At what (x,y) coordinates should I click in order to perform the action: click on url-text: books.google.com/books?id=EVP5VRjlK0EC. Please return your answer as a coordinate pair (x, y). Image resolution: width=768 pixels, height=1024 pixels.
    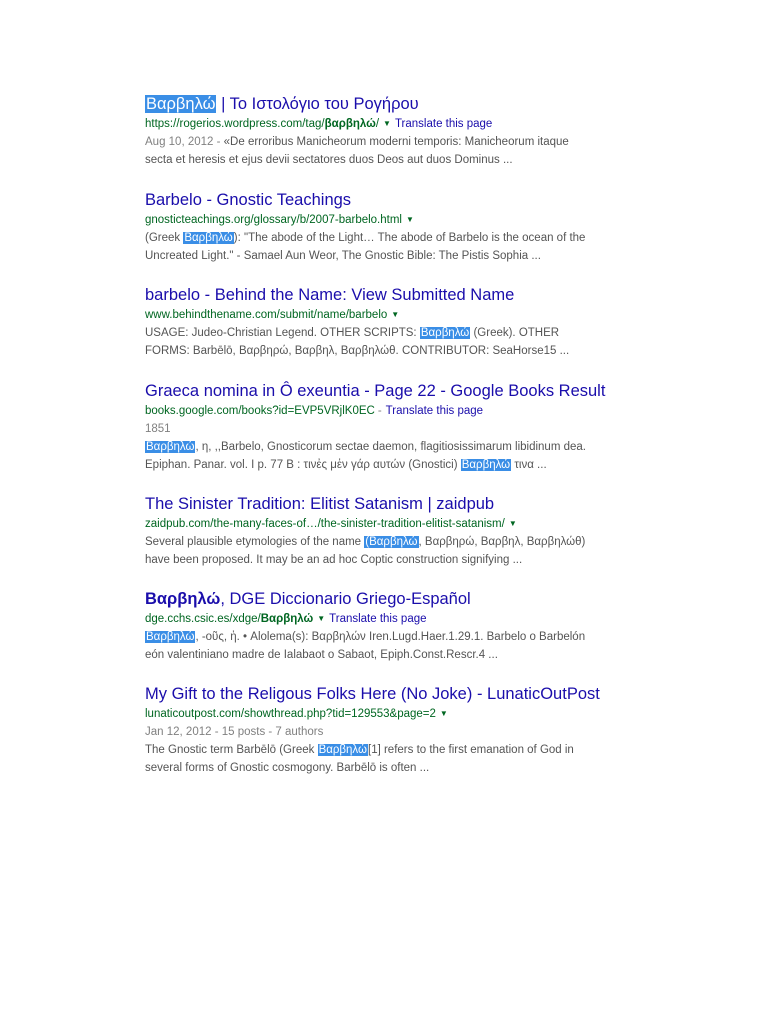
    Looking at the image, I should click on (260, 411).